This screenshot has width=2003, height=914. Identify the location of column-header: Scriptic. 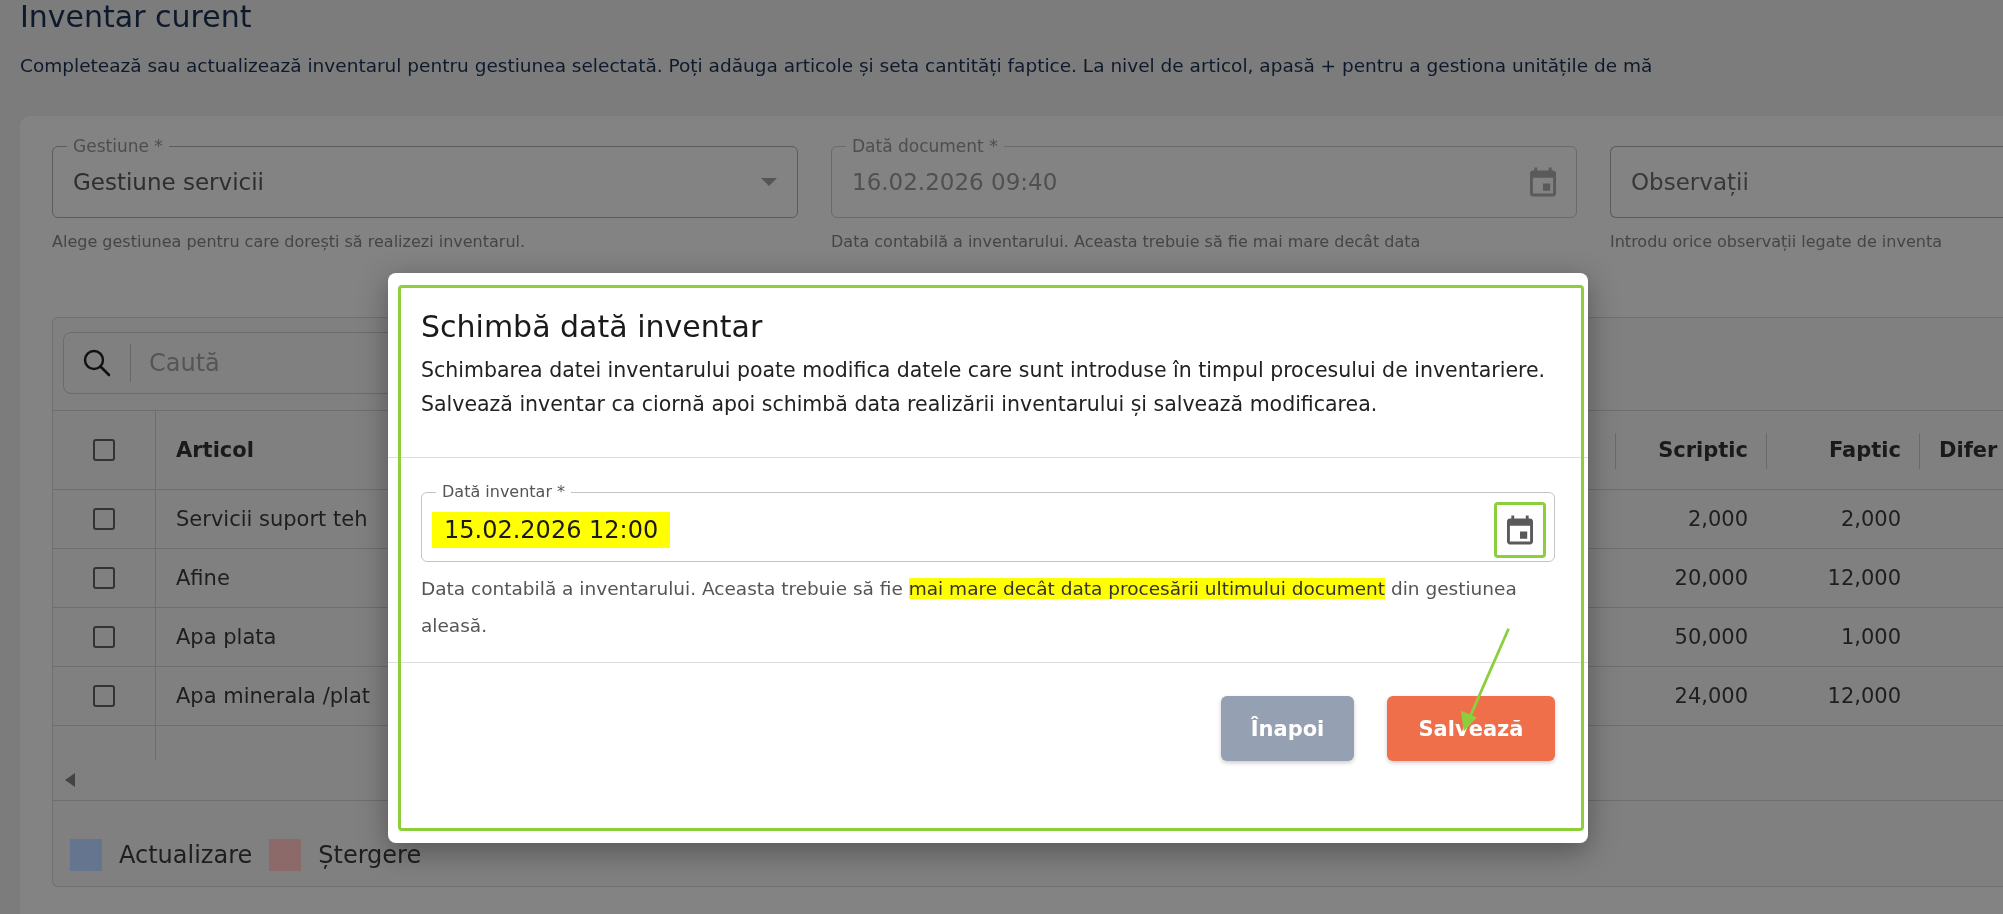
(1703, 450).